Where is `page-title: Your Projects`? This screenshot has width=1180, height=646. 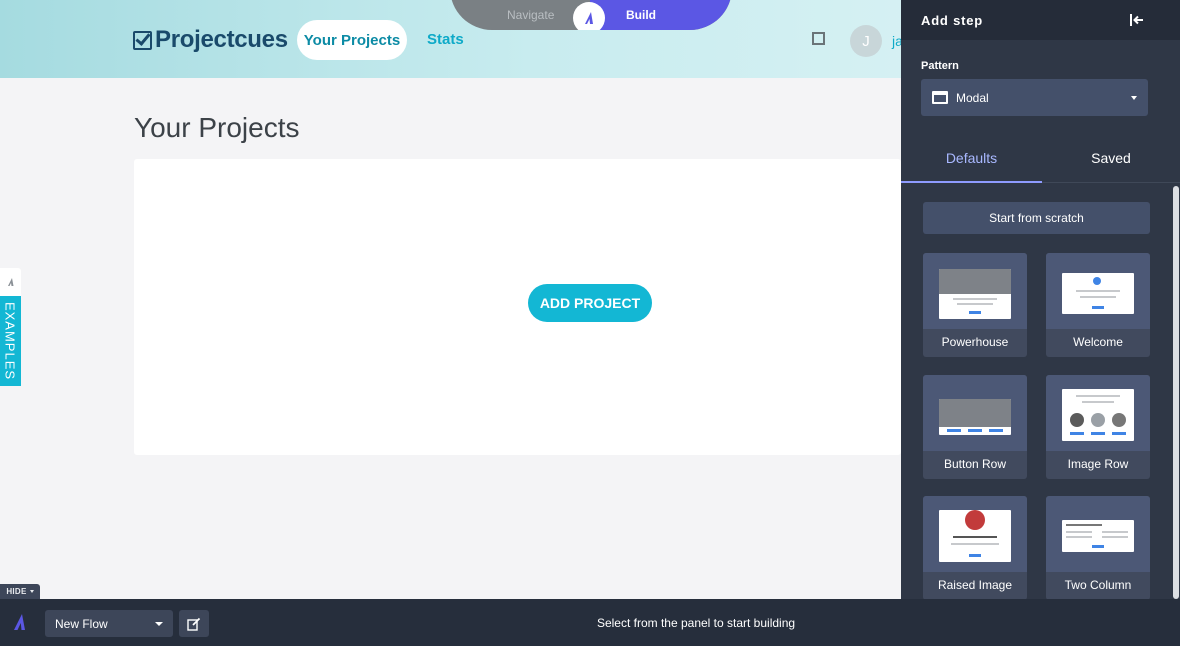
page-title: Your Projects is located at coordinates (217, 127).